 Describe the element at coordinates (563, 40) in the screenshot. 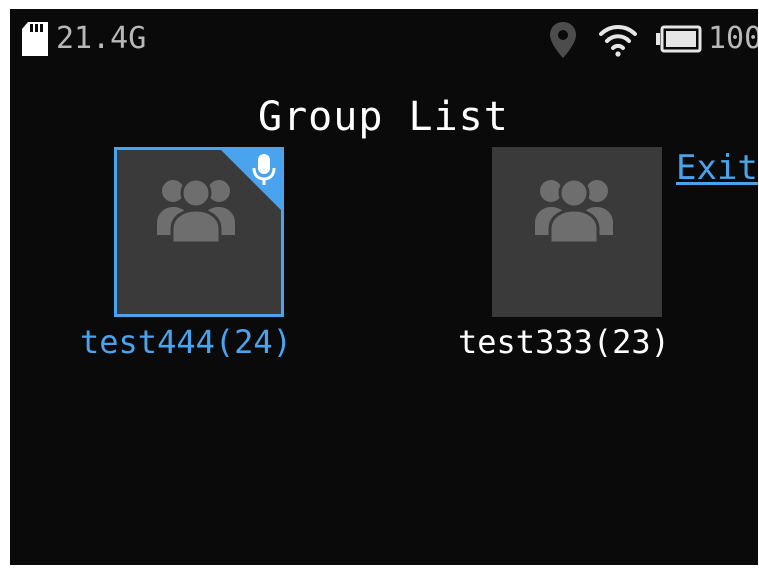

I see `location-icon` at that location.